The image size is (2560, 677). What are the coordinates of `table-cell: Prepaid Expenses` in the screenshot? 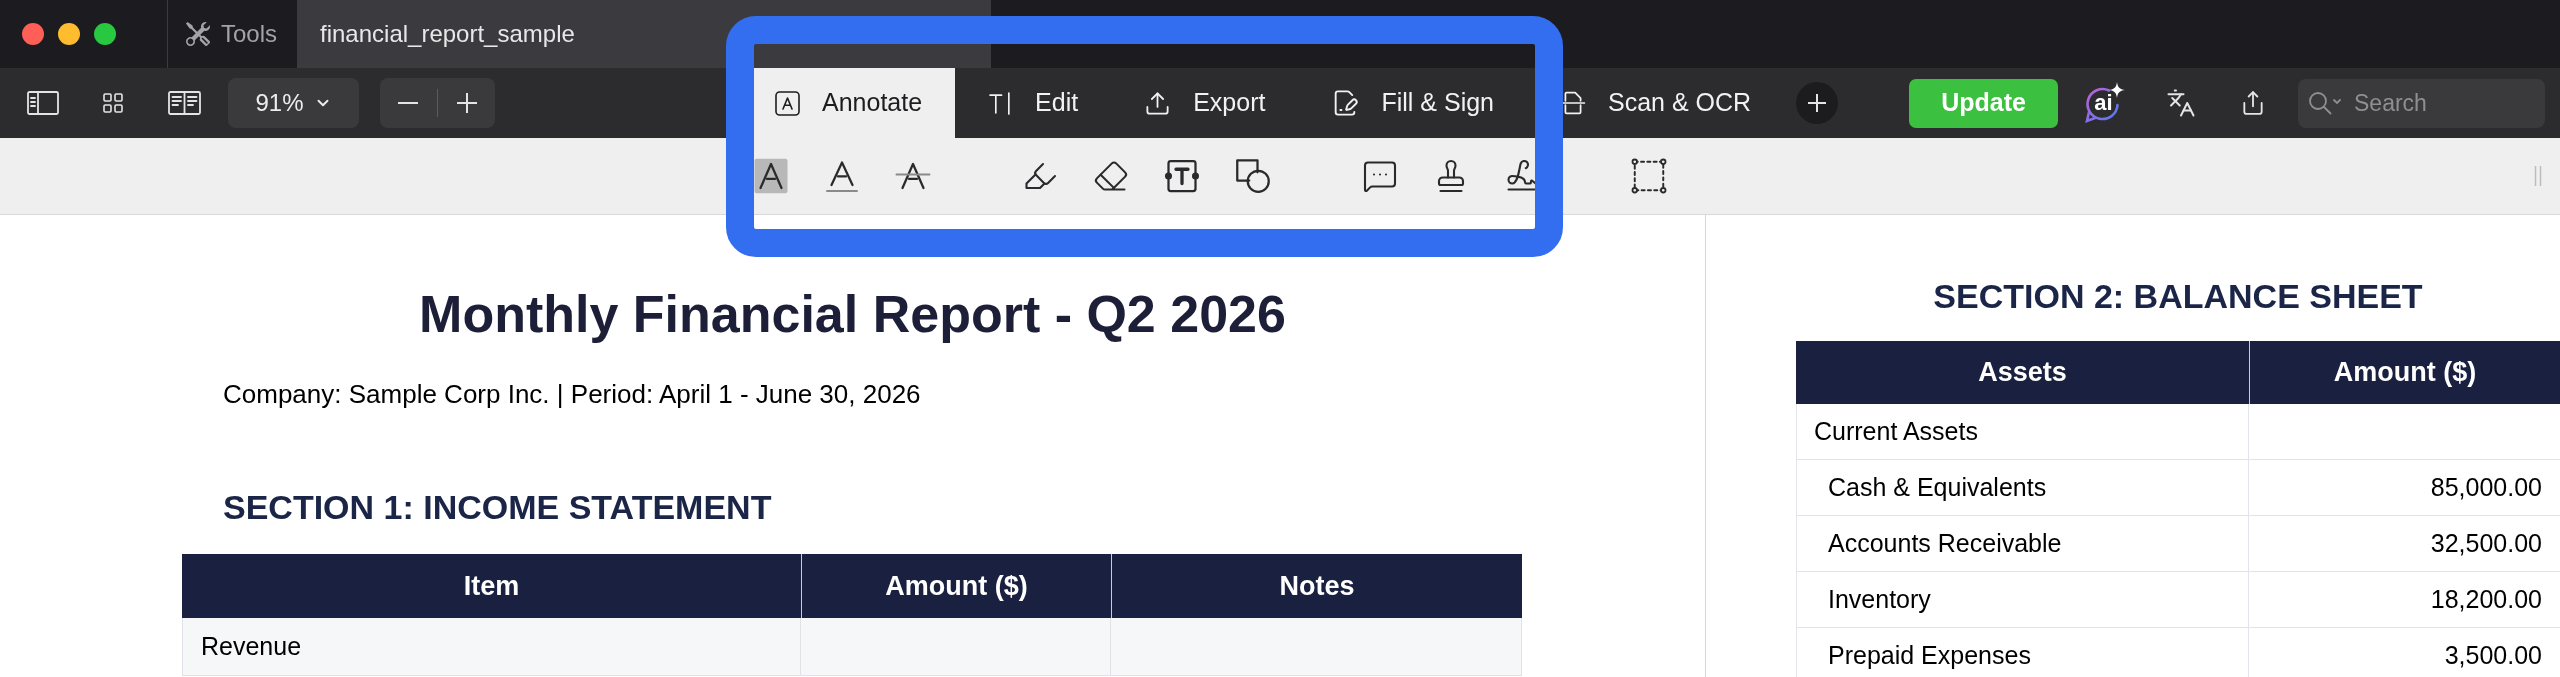 It's located at (2022, 652).